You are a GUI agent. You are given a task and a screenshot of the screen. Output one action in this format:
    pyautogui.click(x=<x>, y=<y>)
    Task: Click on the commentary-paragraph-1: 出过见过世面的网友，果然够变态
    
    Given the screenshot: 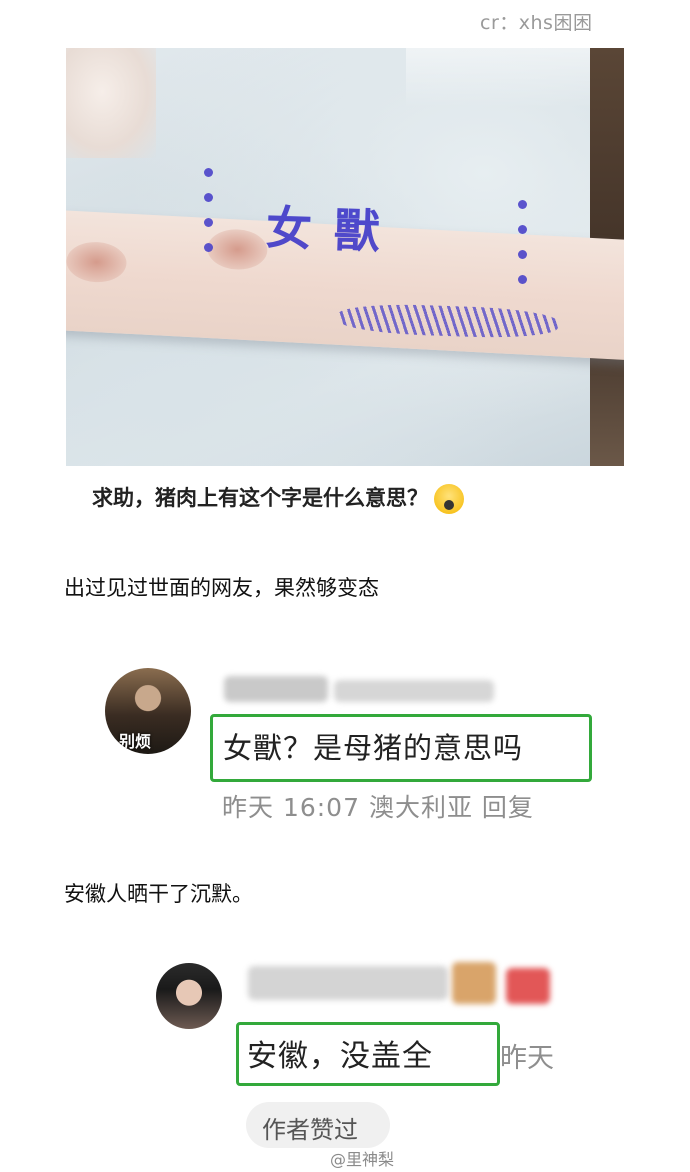 What is the action you would take?
    pyautogui.click(x=221, y=588)
    